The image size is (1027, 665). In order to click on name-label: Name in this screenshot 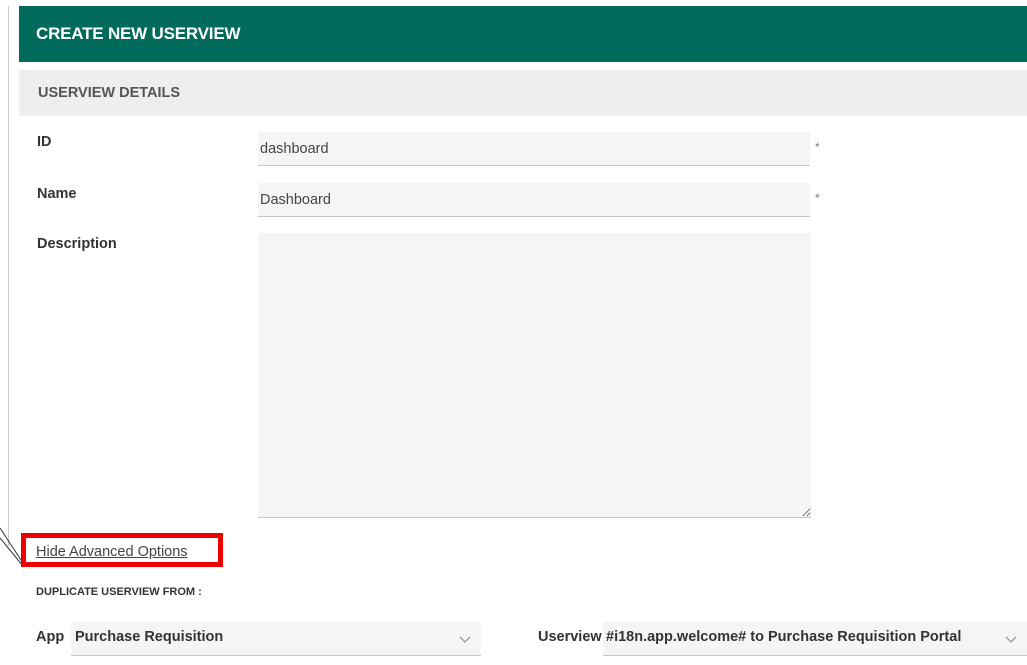, I will do `click(57, 194)`.